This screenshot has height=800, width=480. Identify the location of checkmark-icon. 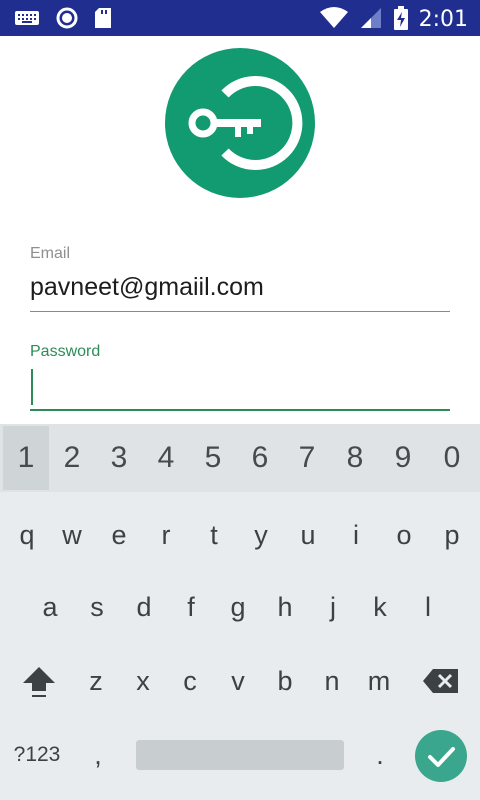
(441, 757).